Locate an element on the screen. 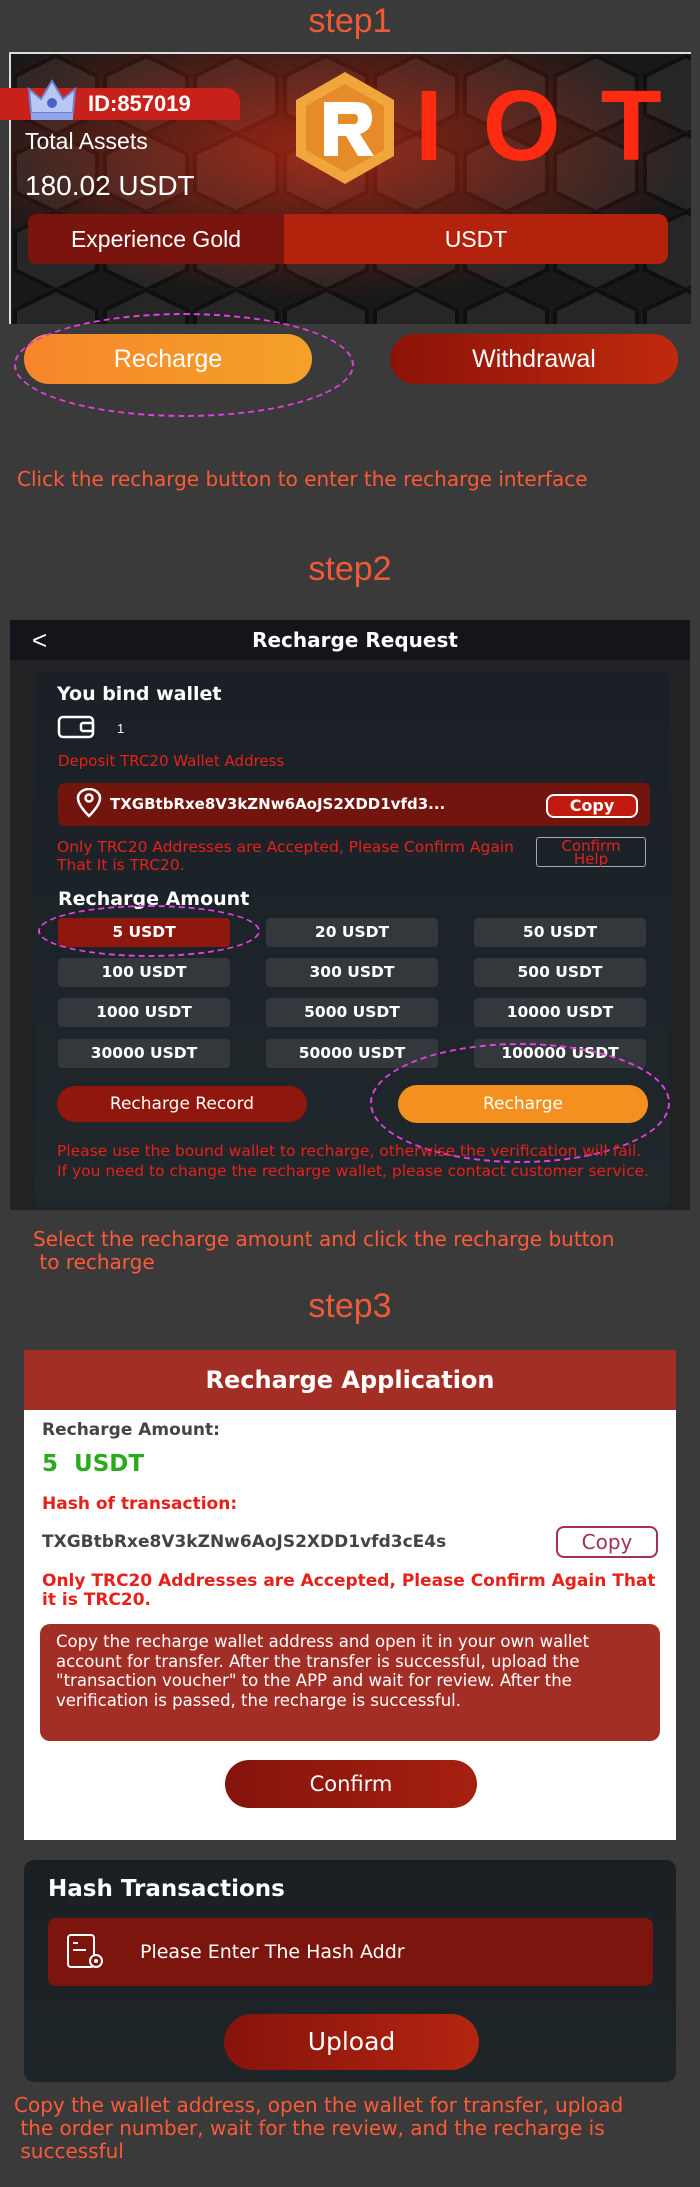 This screenshot has height=2187, width=700. riot-logo: IOT is located at coordinates (480, 128).